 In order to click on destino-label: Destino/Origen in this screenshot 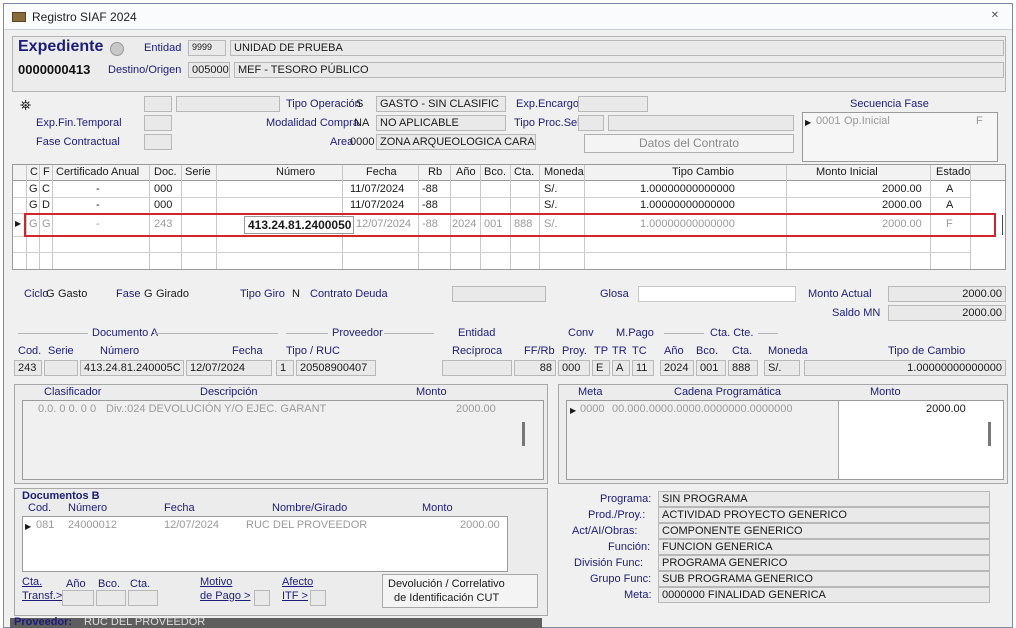, I will do `click(145, 70)`.